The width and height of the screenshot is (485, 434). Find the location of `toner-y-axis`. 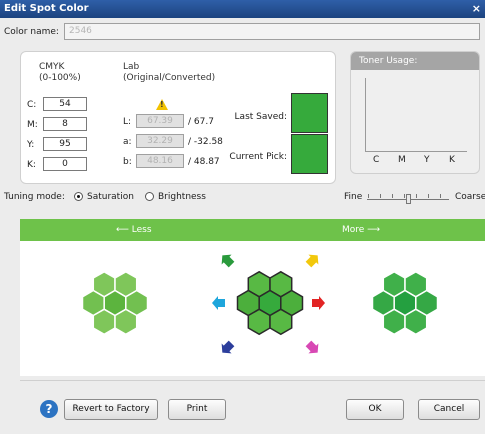

toner-y-axis is located at coordinates (365, 114).